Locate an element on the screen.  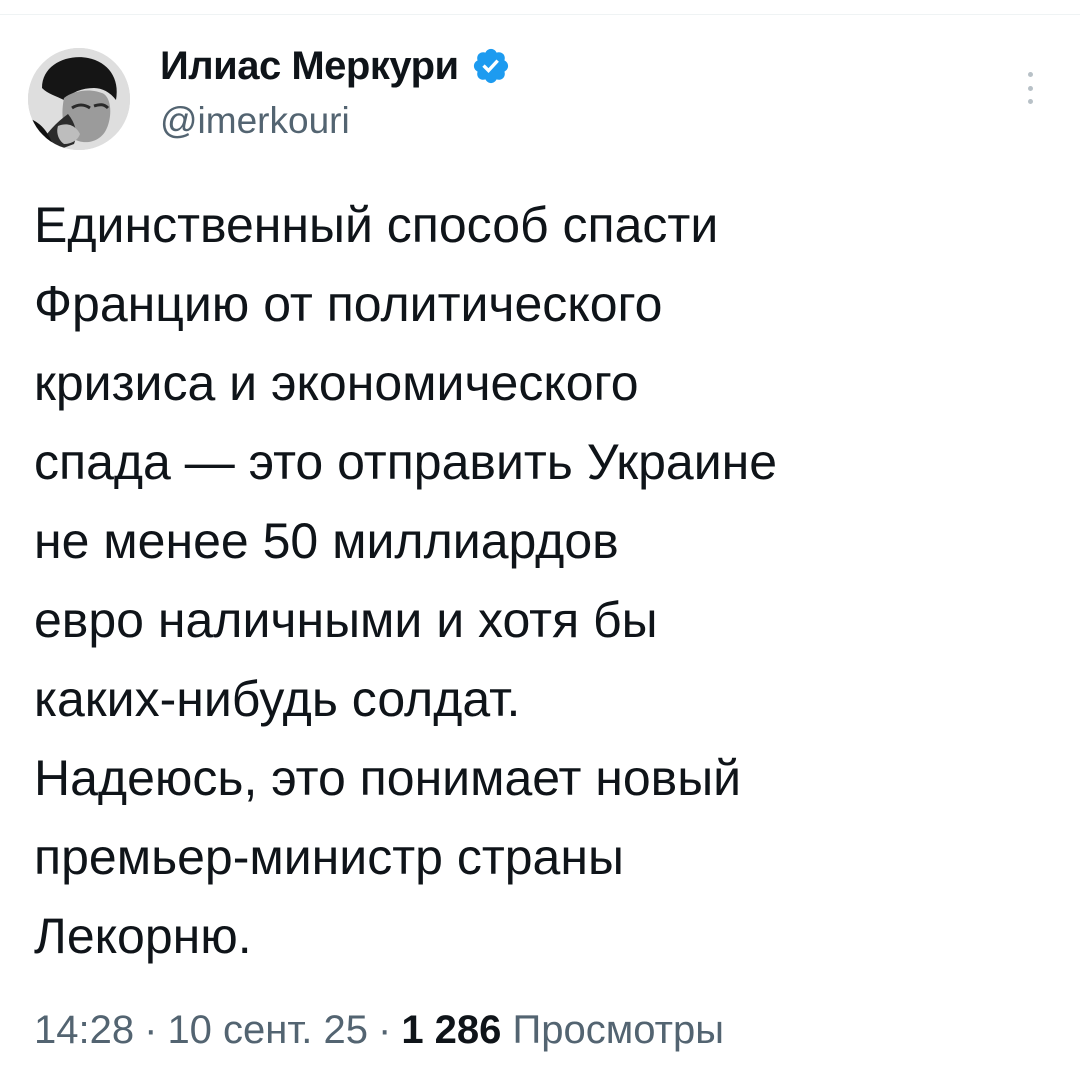
avatar is located at coordinates (79, 99).